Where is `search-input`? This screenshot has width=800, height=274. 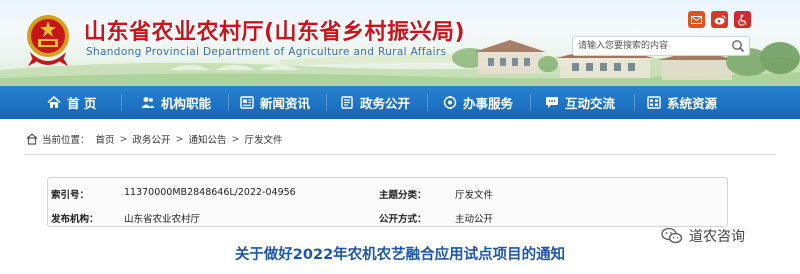
search-input is located at coordinates (649, 46).